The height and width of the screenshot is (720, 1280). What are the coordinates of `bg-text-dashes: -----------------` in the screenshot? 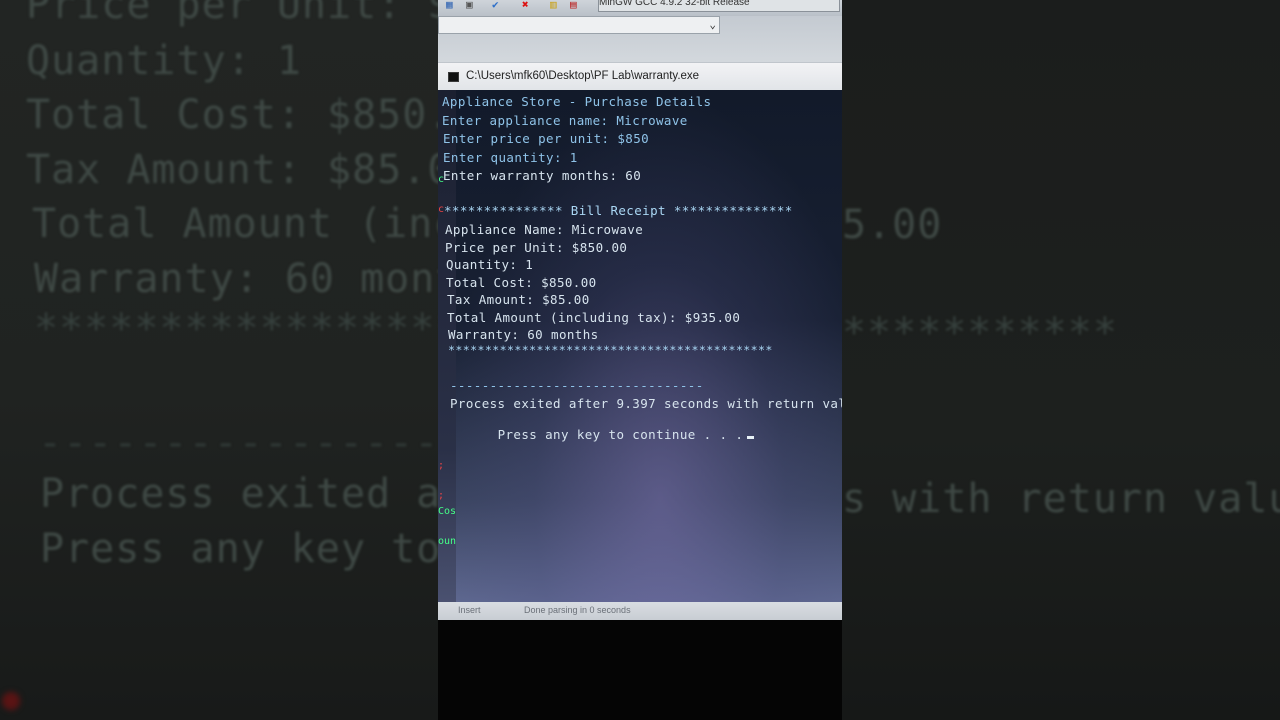 It's located at (238, 443).